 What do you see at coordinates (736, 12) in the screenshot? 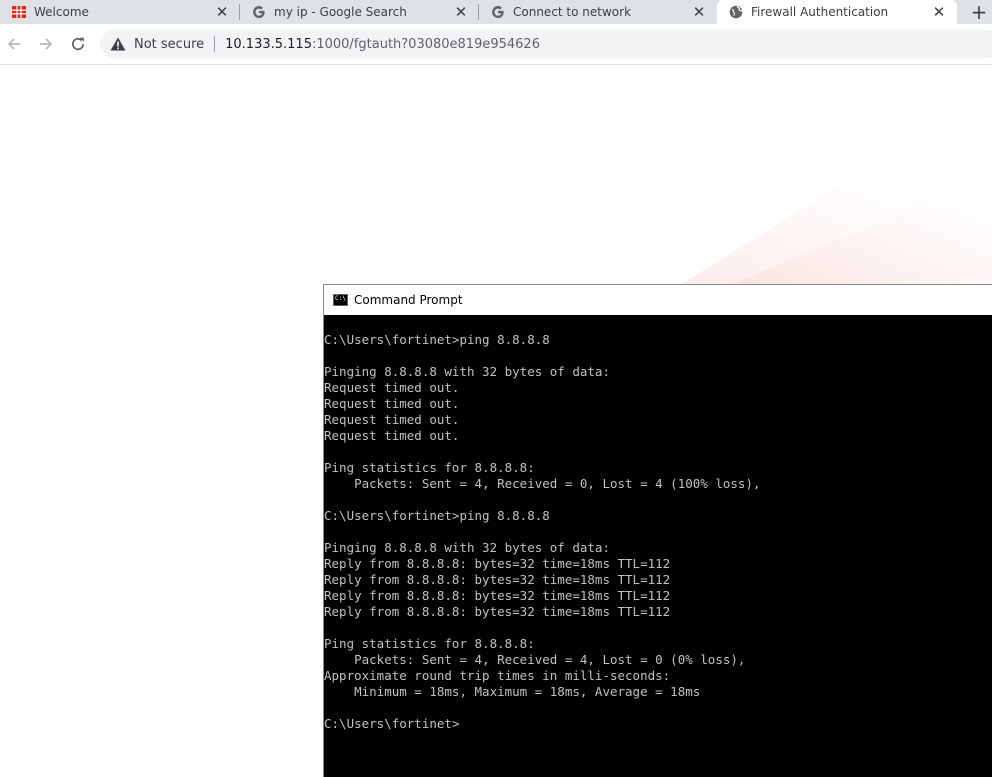
I see `globe-icon` at bounding box center [736, 12].